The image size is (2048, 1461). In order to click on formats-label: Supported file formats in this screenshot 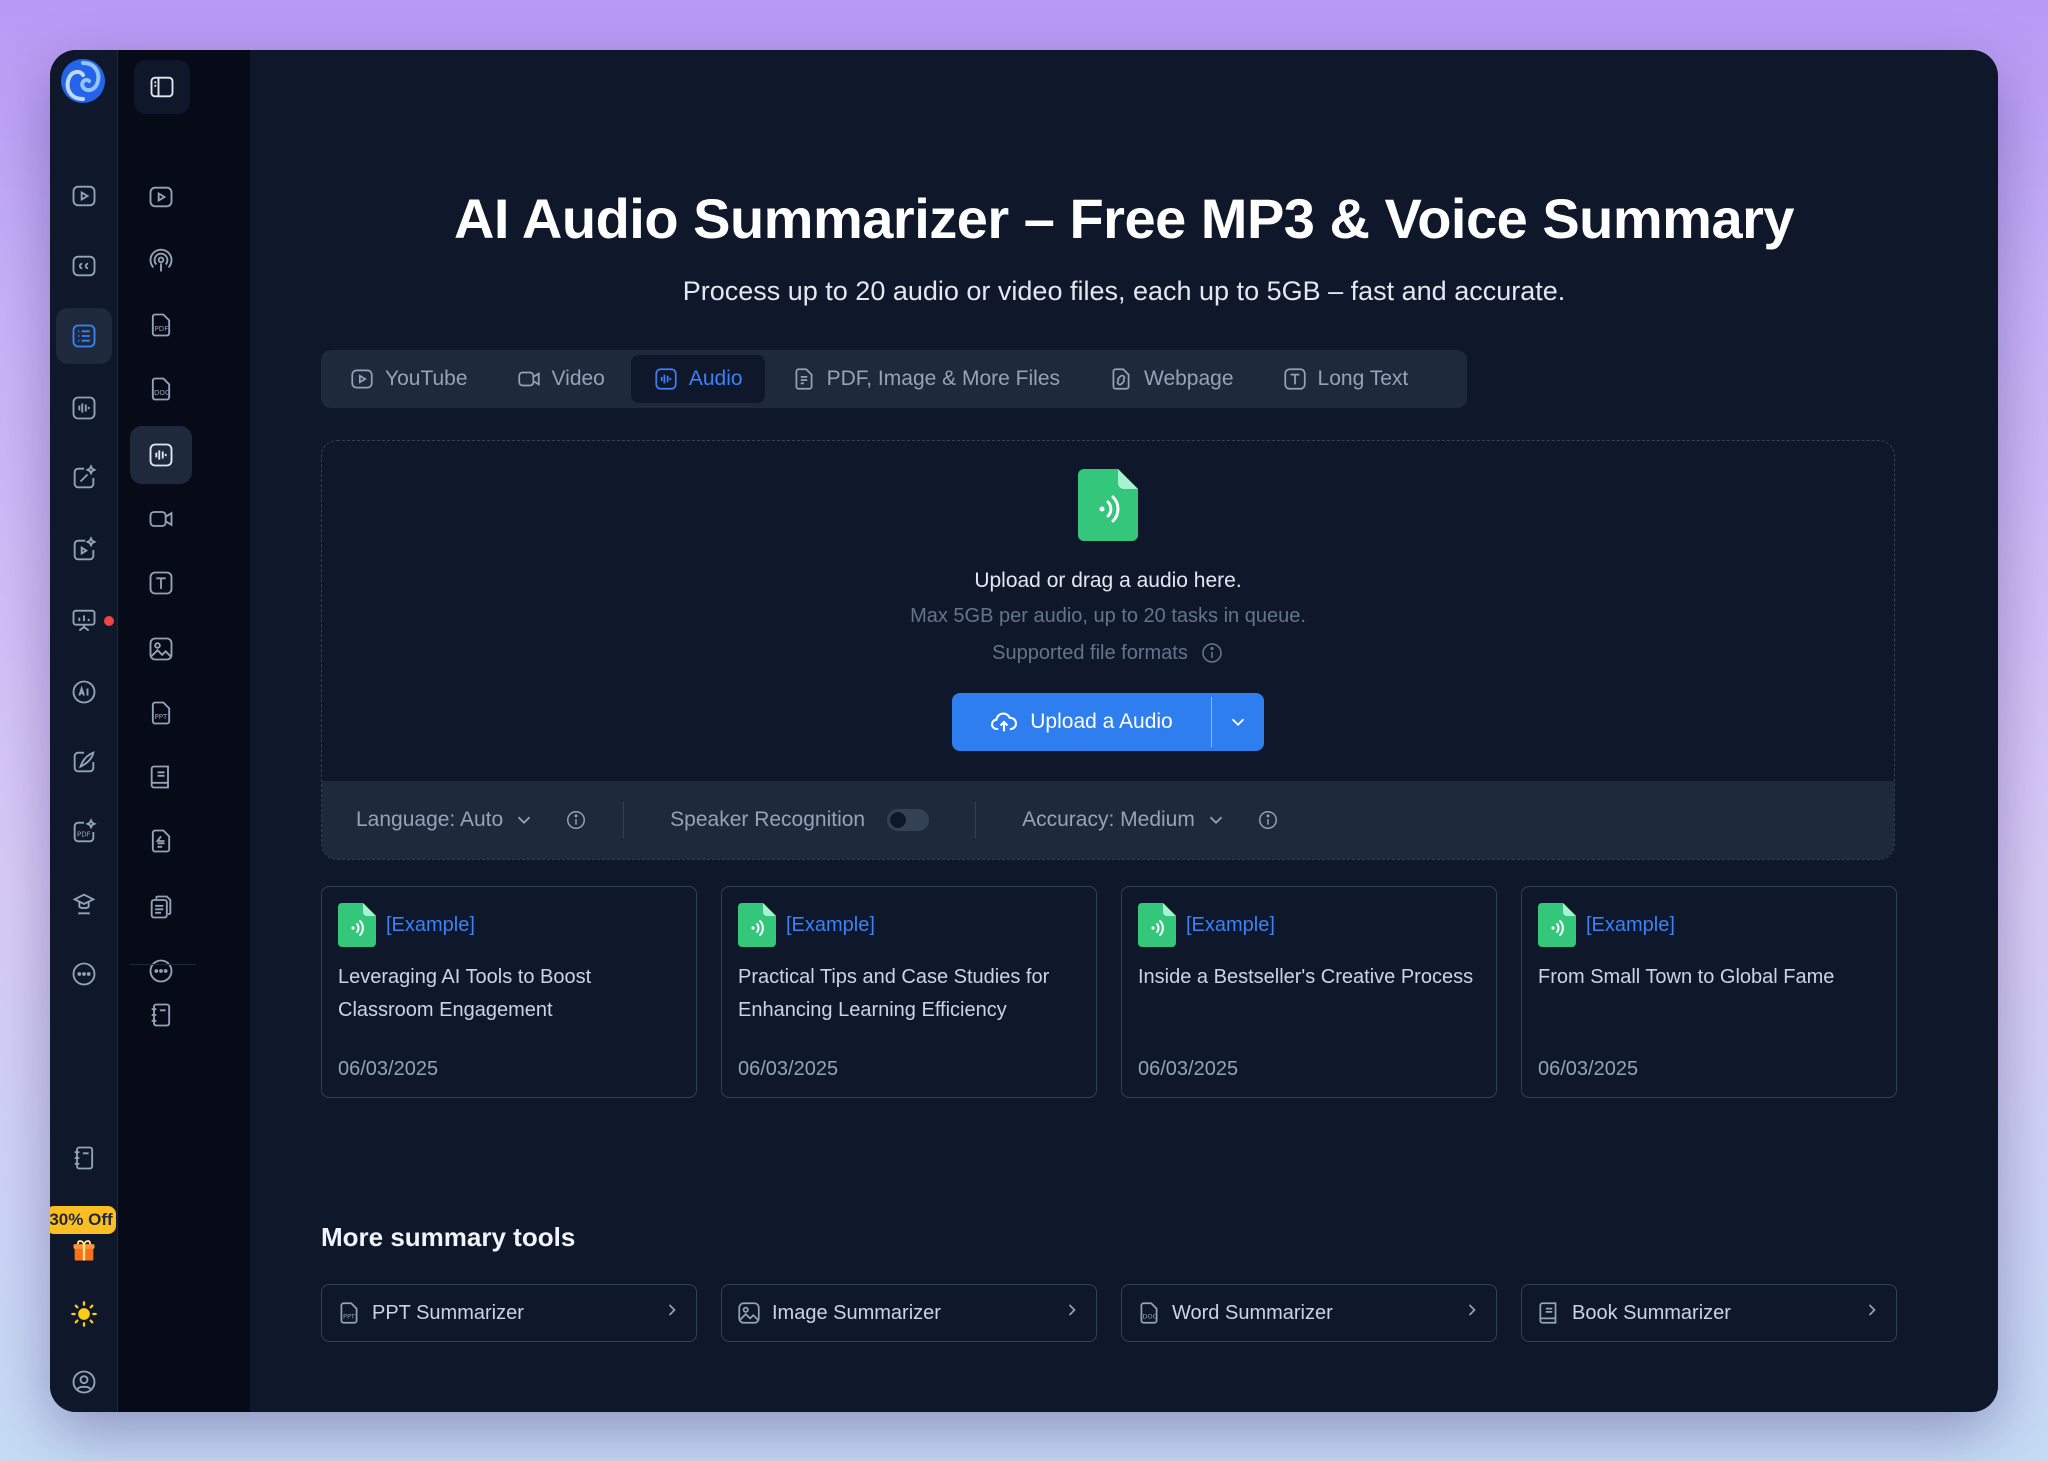, I will do `click(1090, 652)`.